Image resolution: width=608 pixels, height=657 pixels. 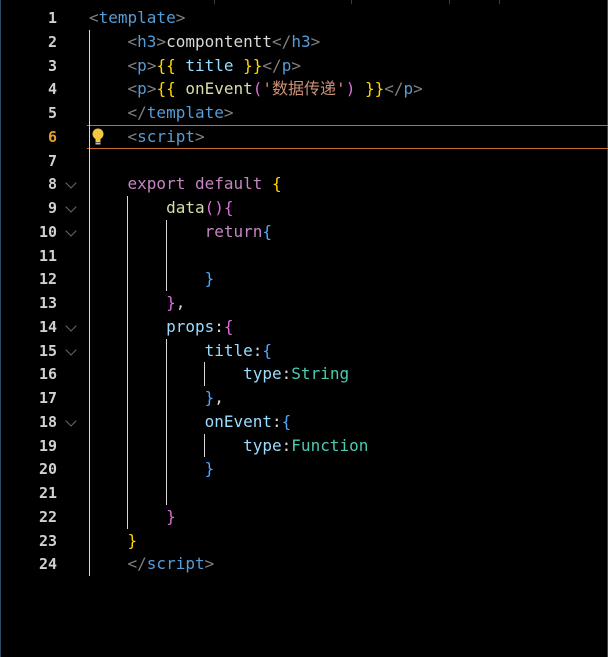 I want to click on code-line: 15 title:{, so click(x=304, y=351).